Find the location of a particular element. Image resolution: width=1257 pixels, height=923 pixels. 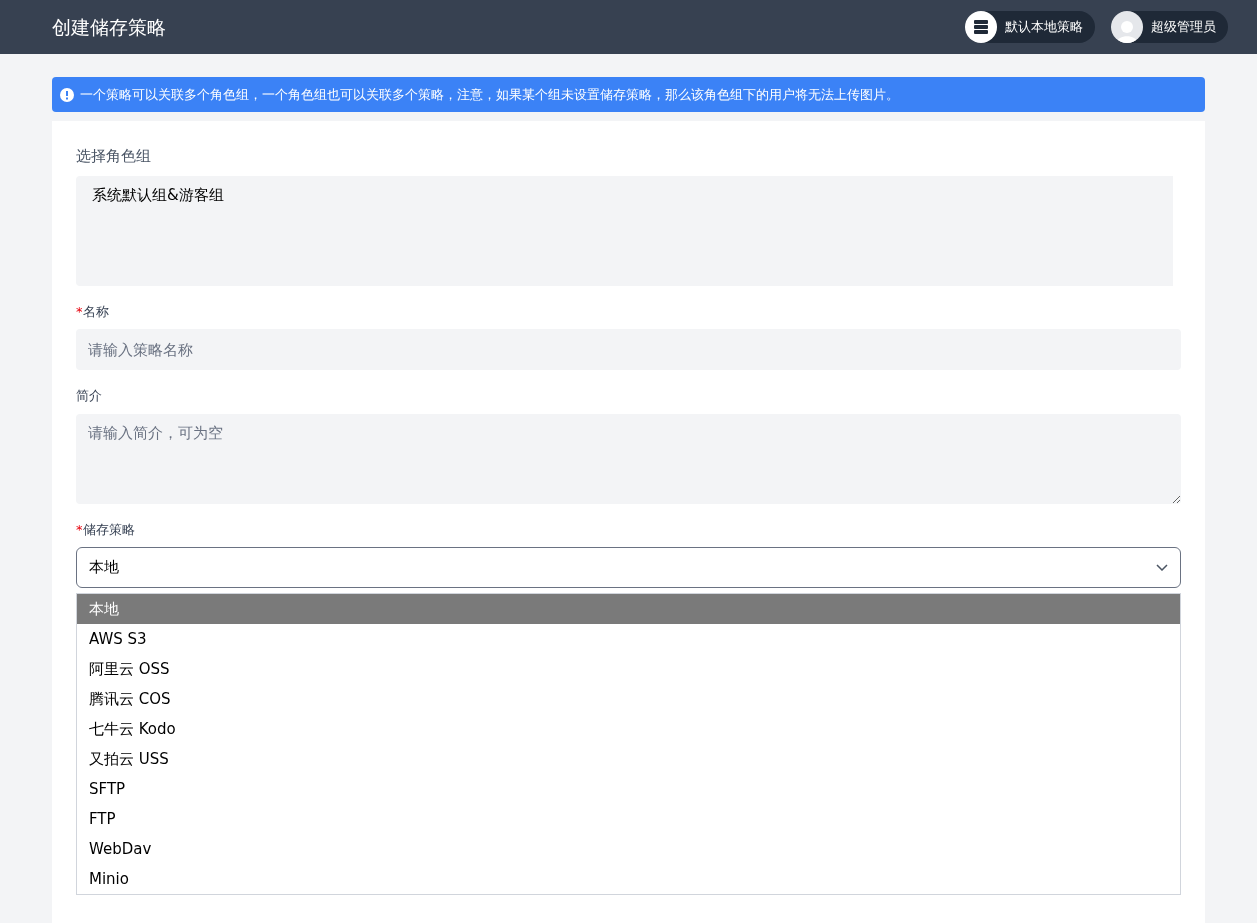

chevron-down-icon is located at coordinates (1162, 567).